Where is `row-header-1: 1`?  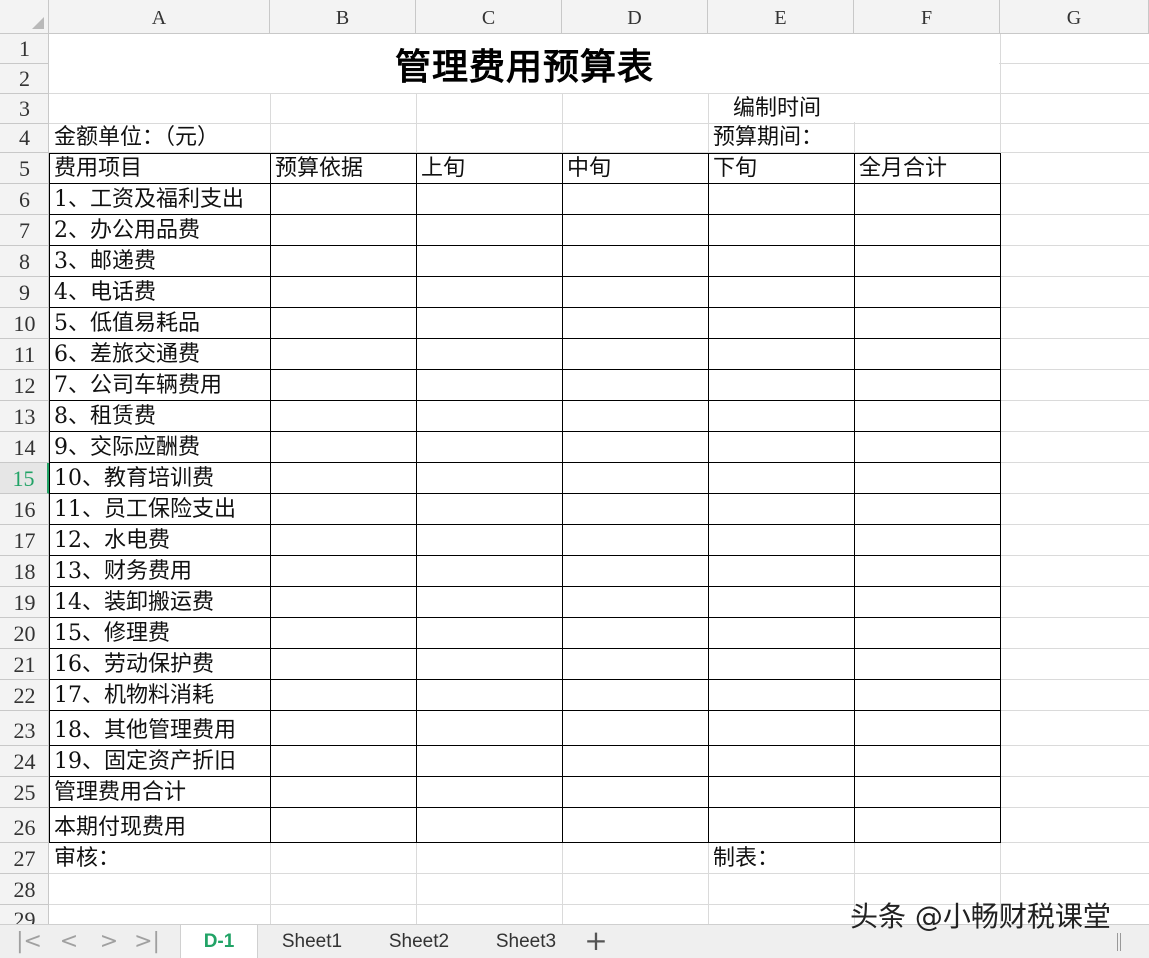 row-header-1: 1 is located at coordinates (24, 49).